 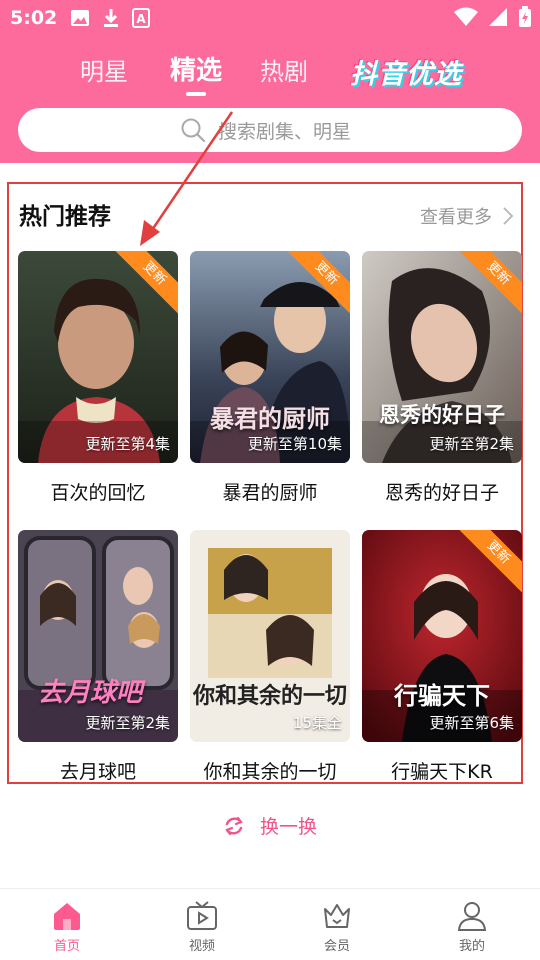 I want to click on drama-card: 去月球吧 更新至第2集 去月球吧, so click(x=98, y=657).